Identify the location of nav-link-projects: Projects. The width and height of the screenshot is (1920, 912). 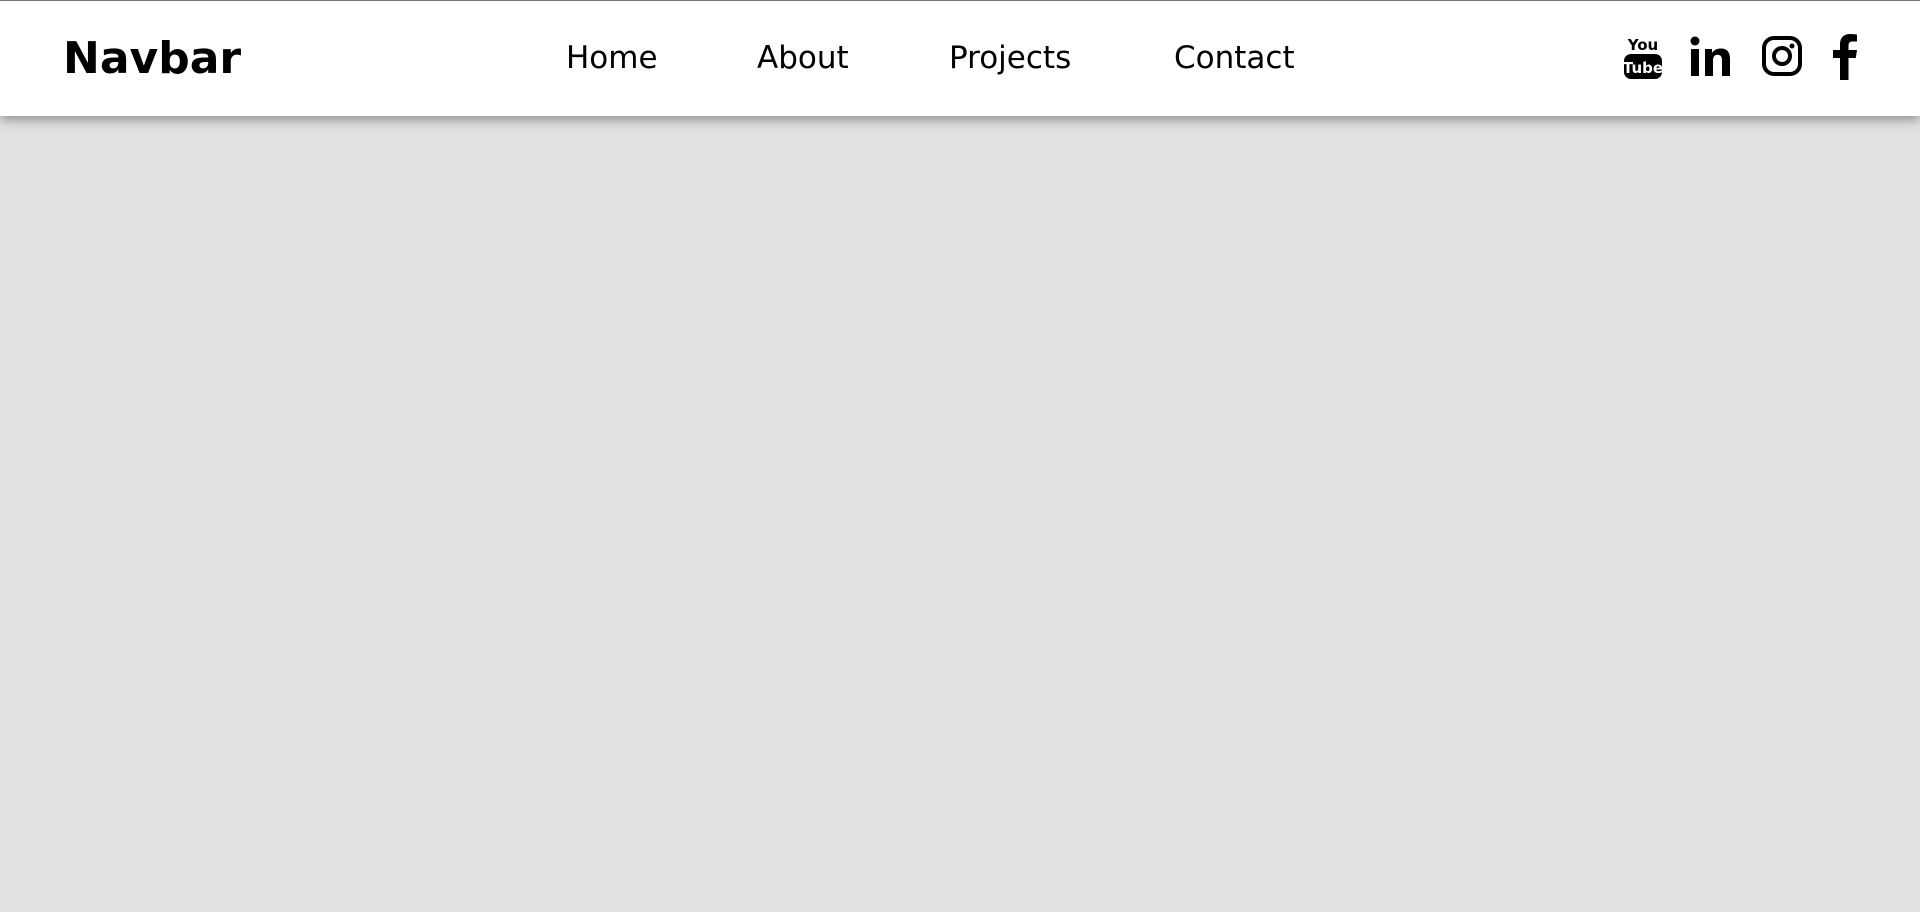
(1010, 58).